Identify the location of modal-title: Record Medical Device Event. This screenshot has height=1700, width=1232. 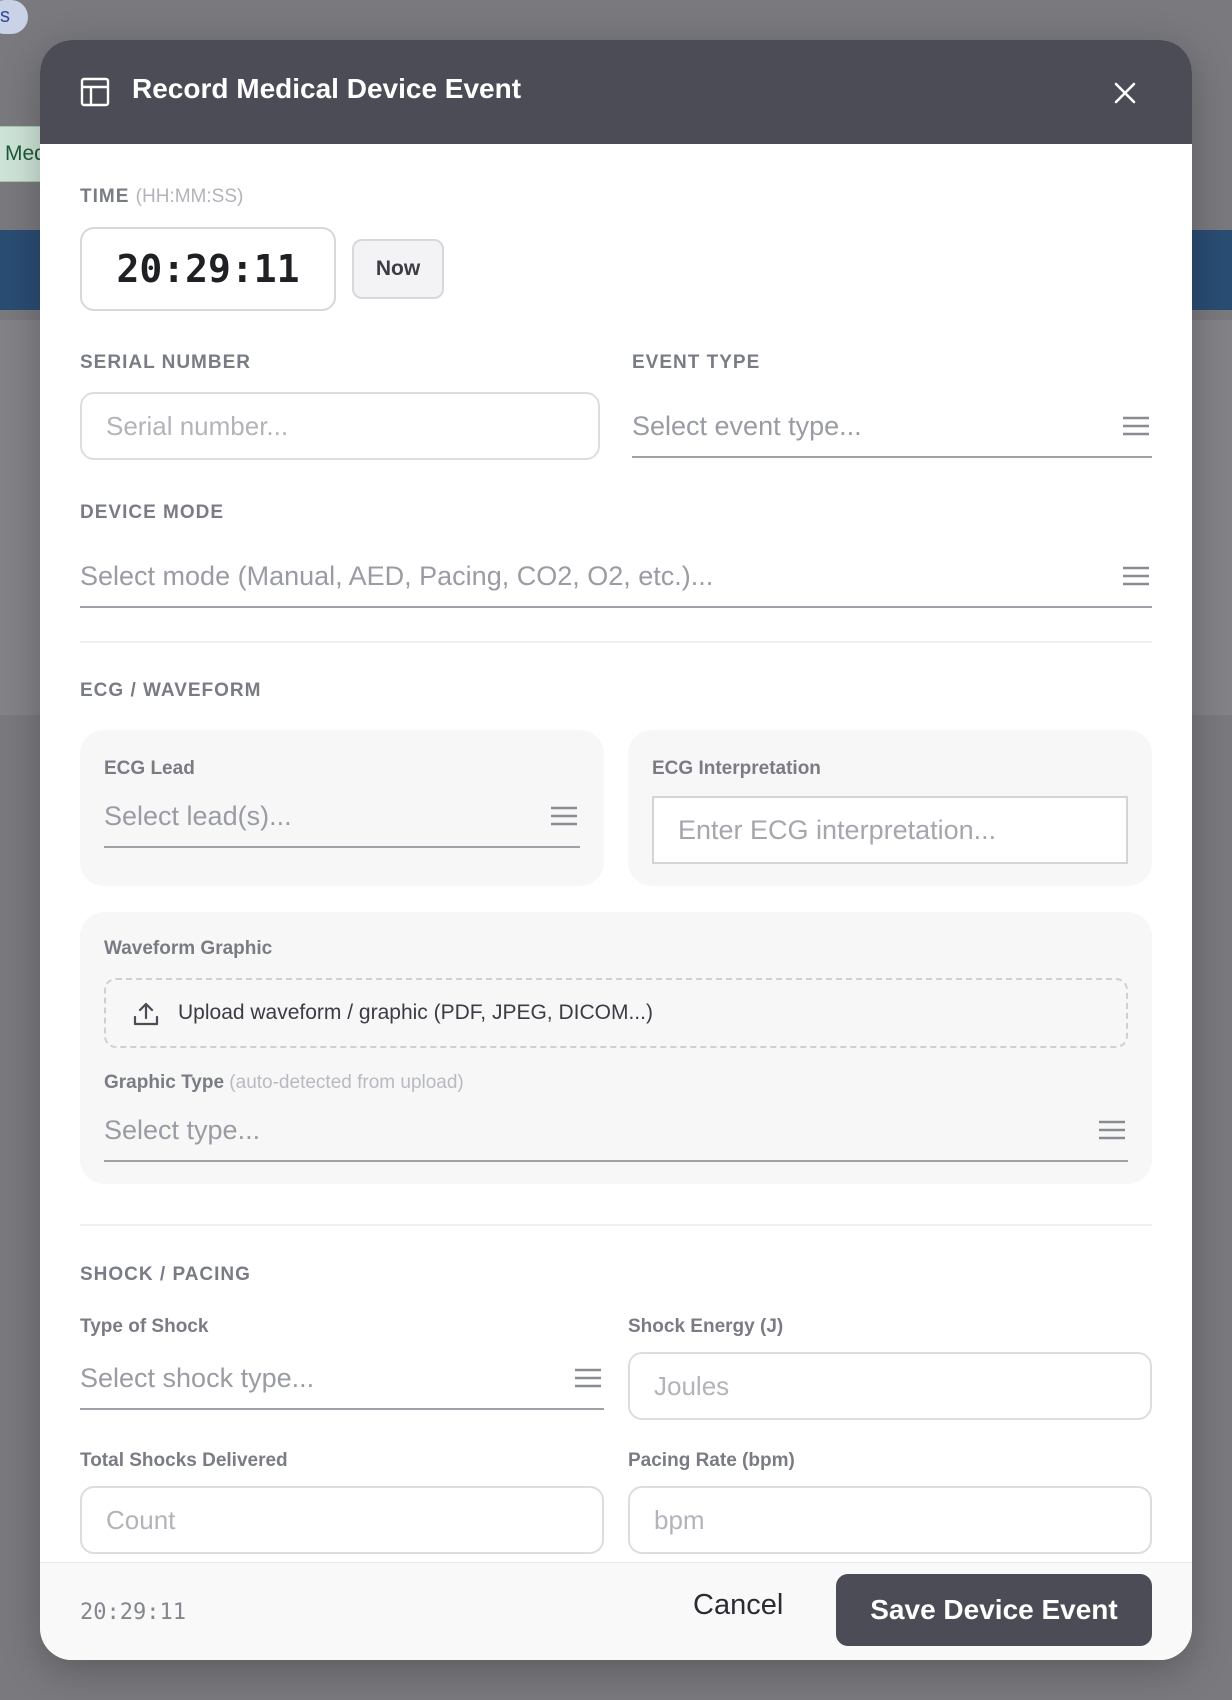
(327, 88).